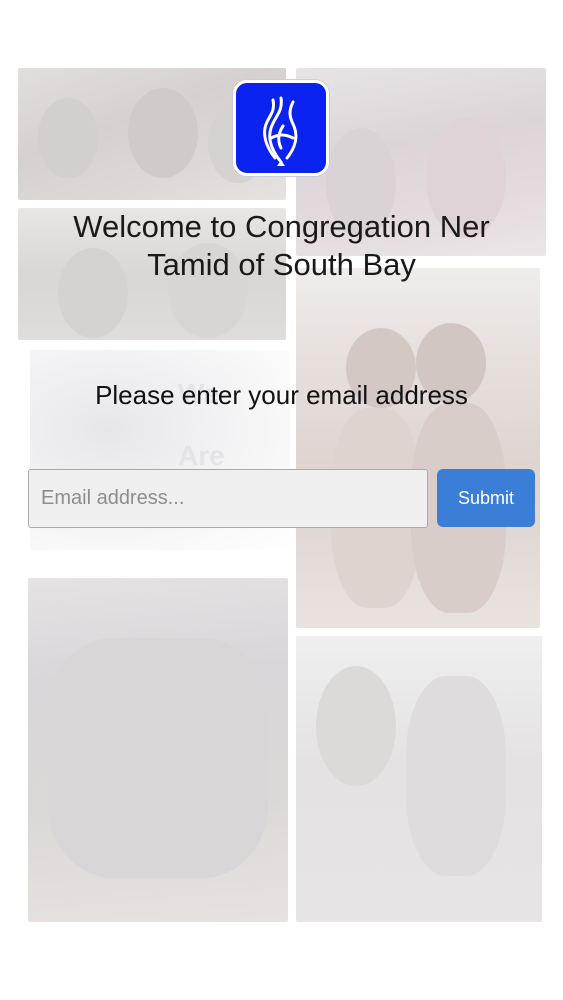 This screenshot has height=1000, width=563. I want to click on welcome-line-2: Tamid of South Bay, so click(281, 264).